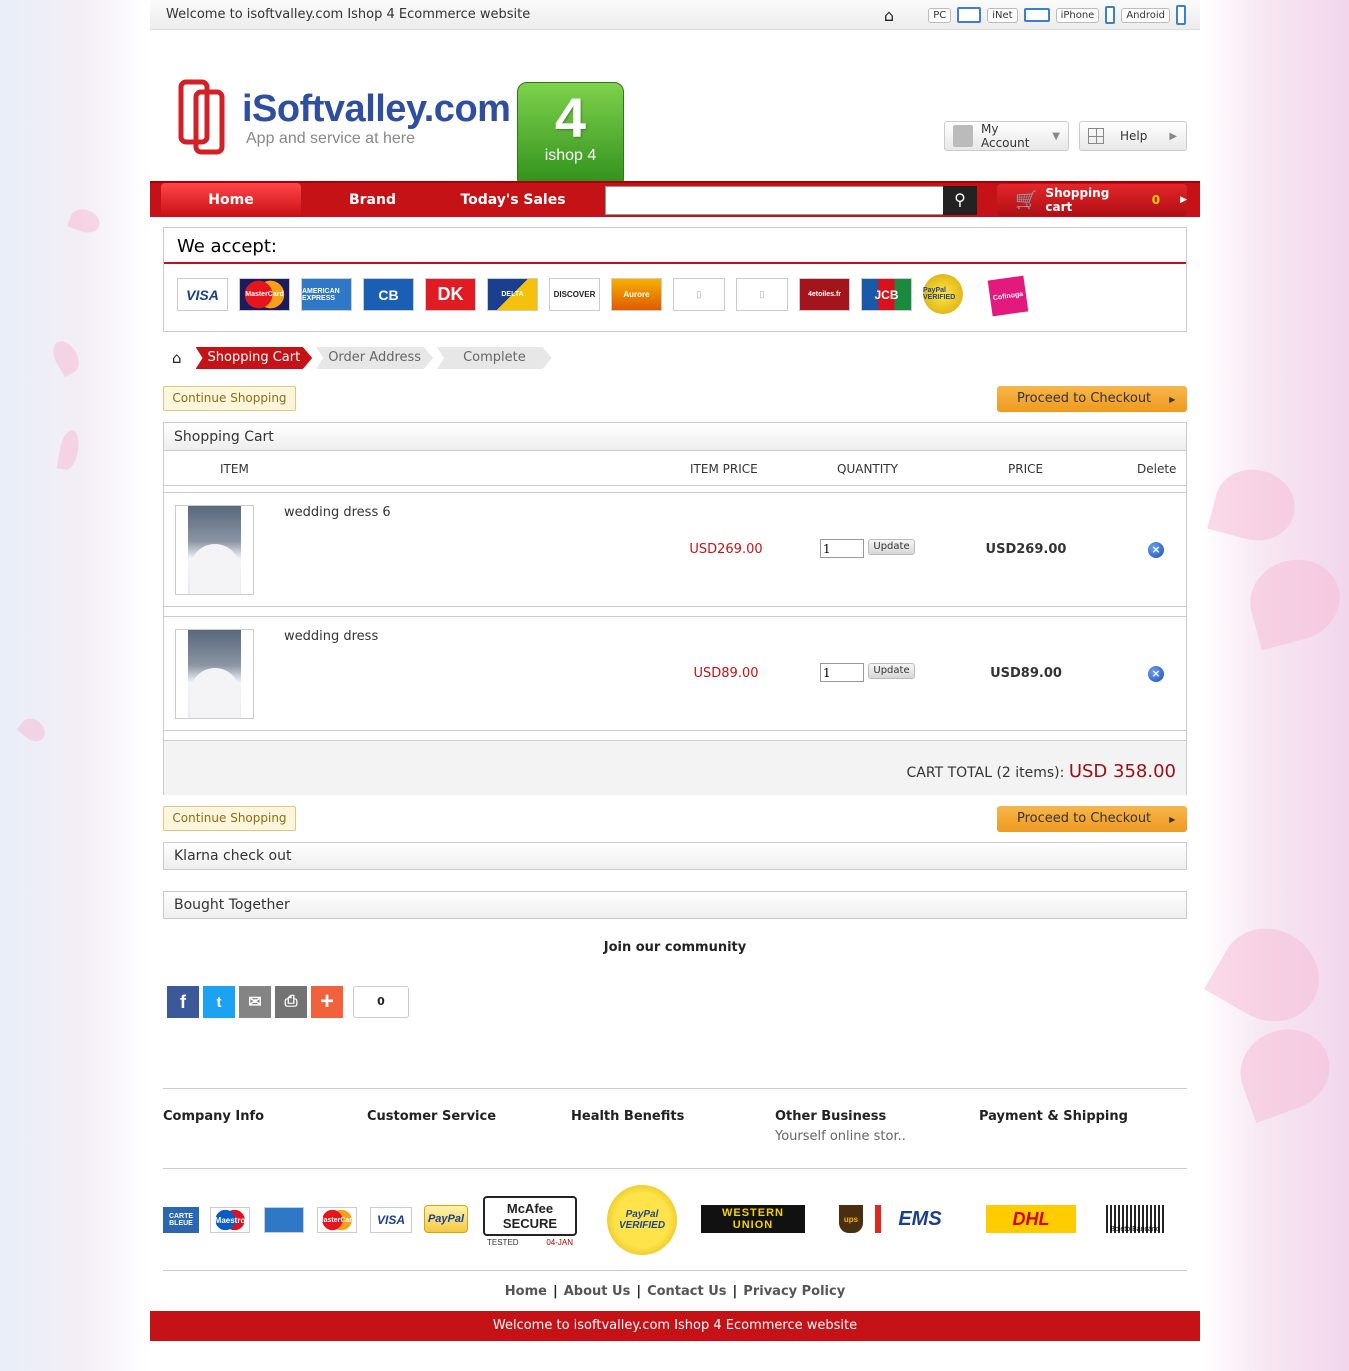 This screenshot has height=1371, width=1349. I want to click on android-phone-icon, so click(1181, 15).